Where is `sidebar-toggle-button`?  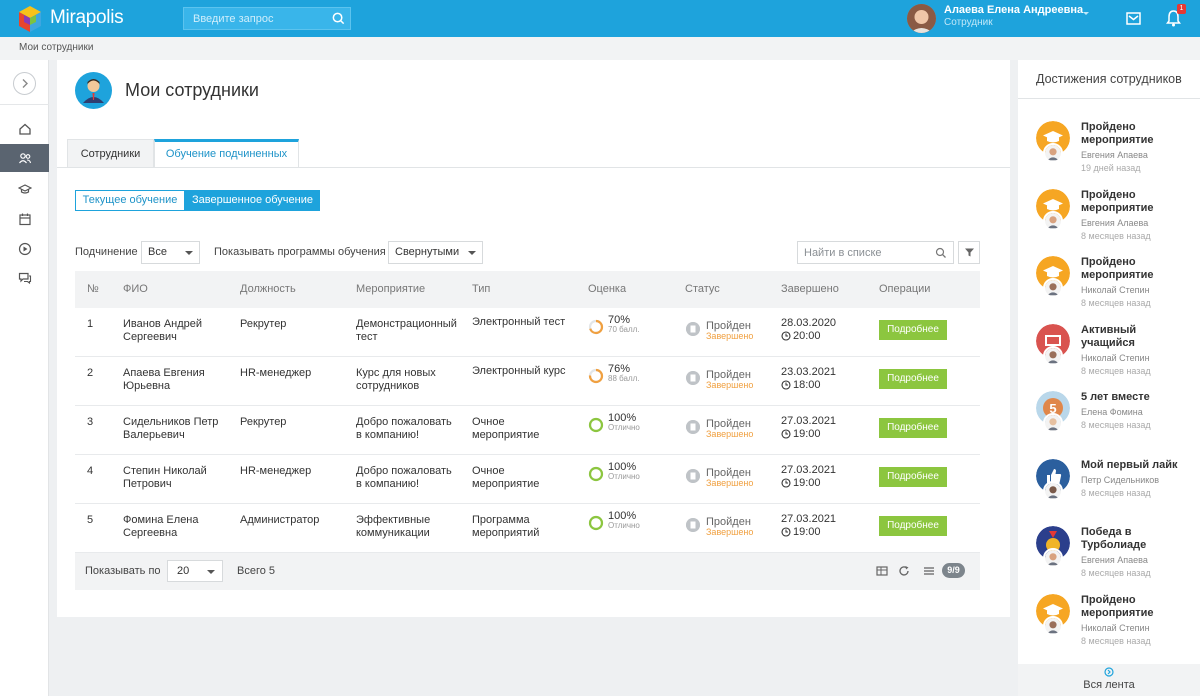
sidebar-toggle-button is located at coordinates (24, 83).